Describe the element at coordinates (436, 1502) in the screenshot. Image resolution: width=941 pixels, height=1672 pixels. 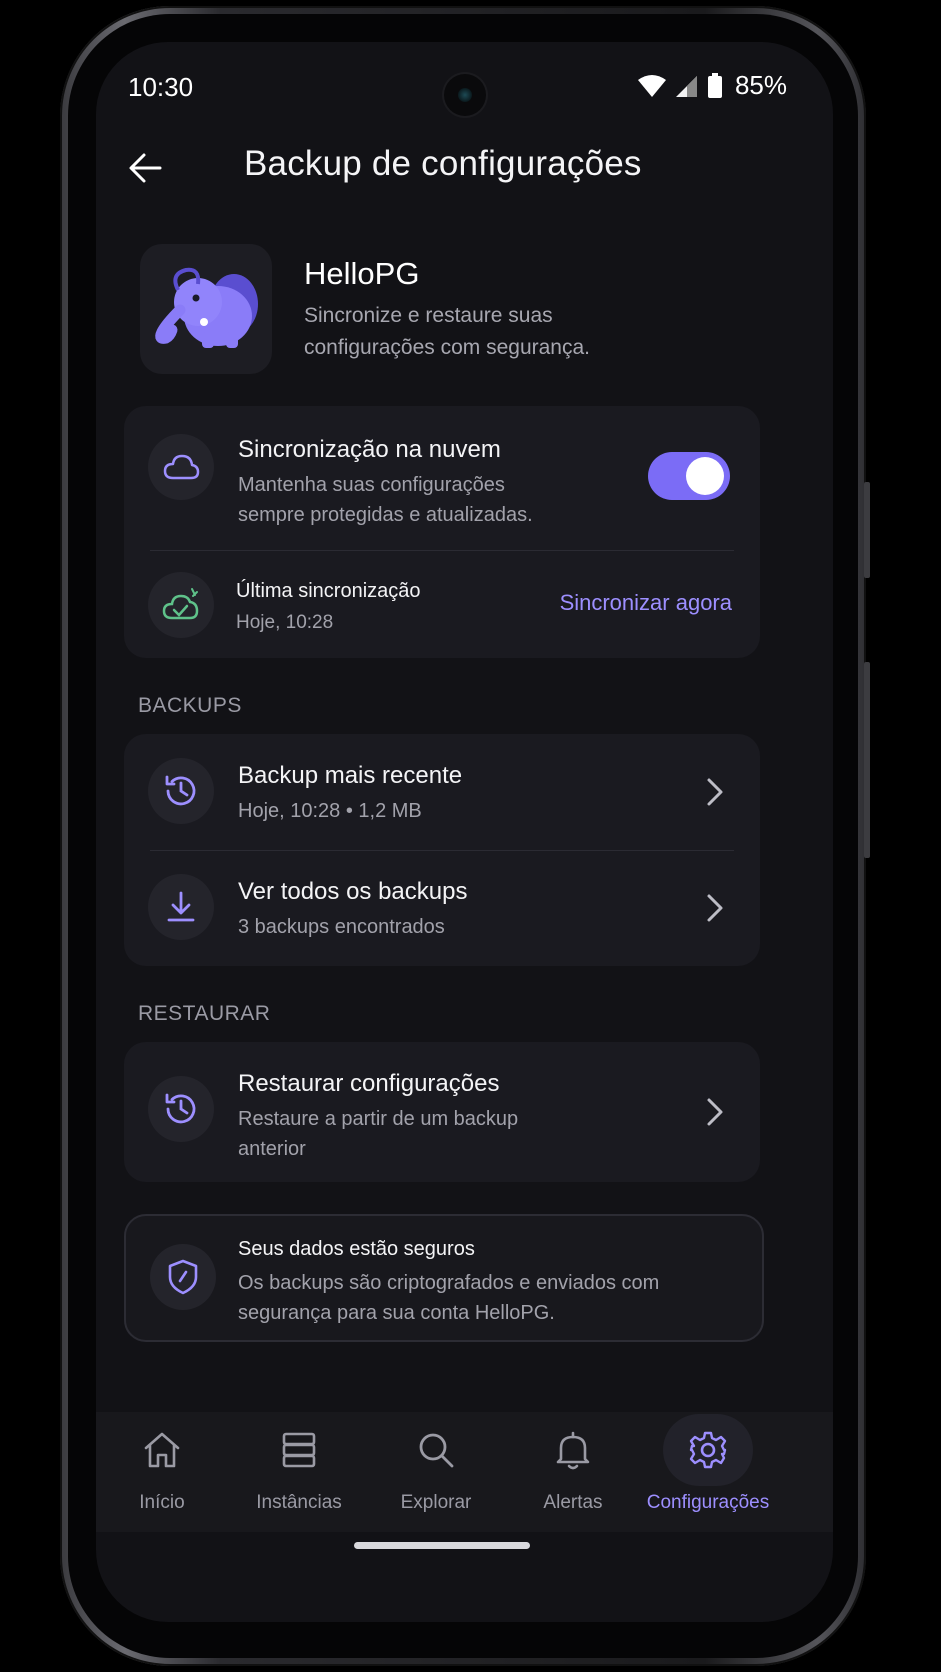
I see `nav-label-explore: Explorar` at that location.